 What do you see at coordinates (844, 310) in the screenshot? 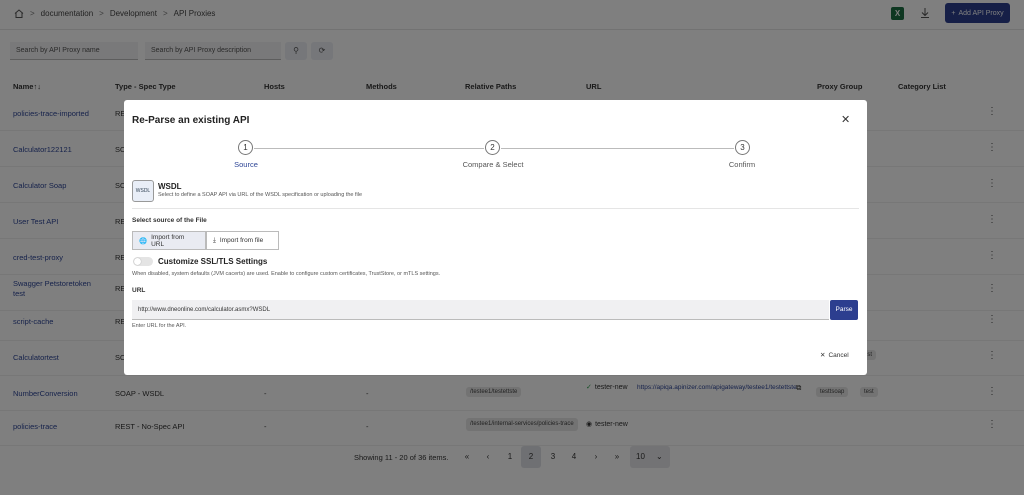
I see `parse-button: Parse` at bounding box center [844, 310].